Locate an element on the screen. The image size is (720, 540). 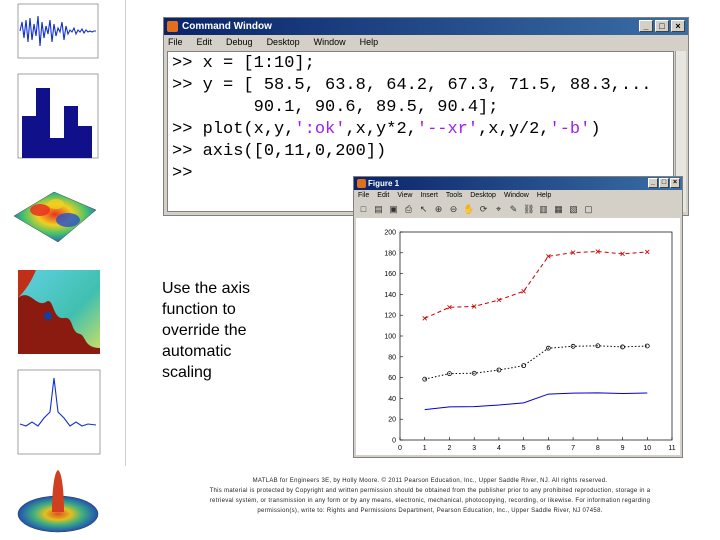
plot-tools-icon: ▢ is located at coordinates (588, 209).